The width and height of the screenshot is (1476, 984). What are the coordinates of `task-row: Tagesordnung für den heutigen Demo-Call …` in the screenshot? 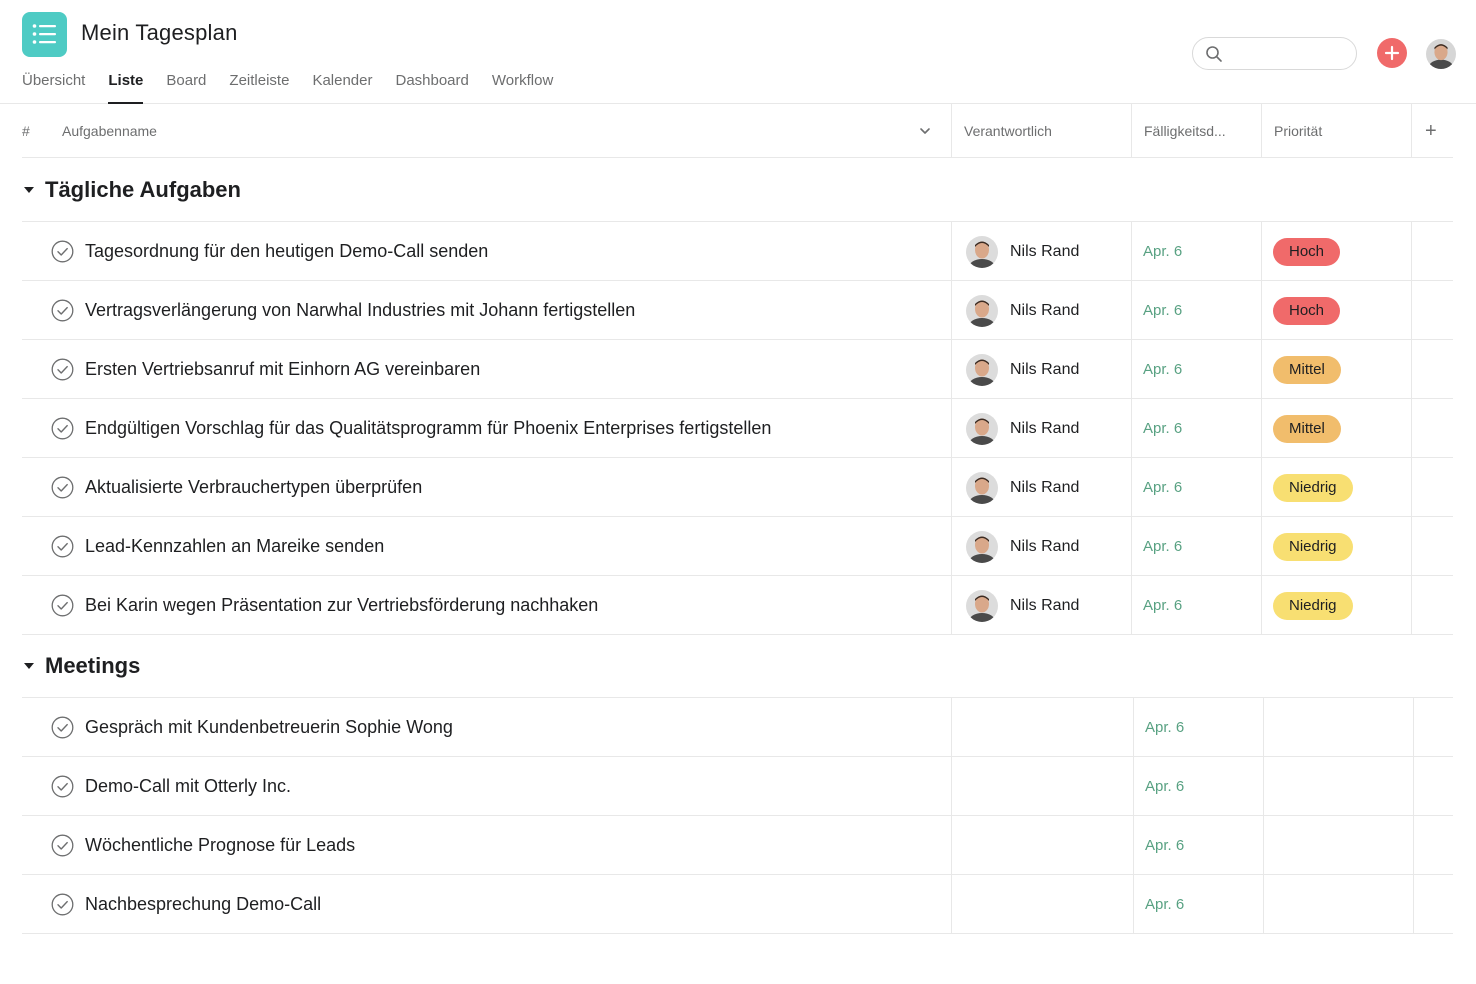 It's located at (737, 251).